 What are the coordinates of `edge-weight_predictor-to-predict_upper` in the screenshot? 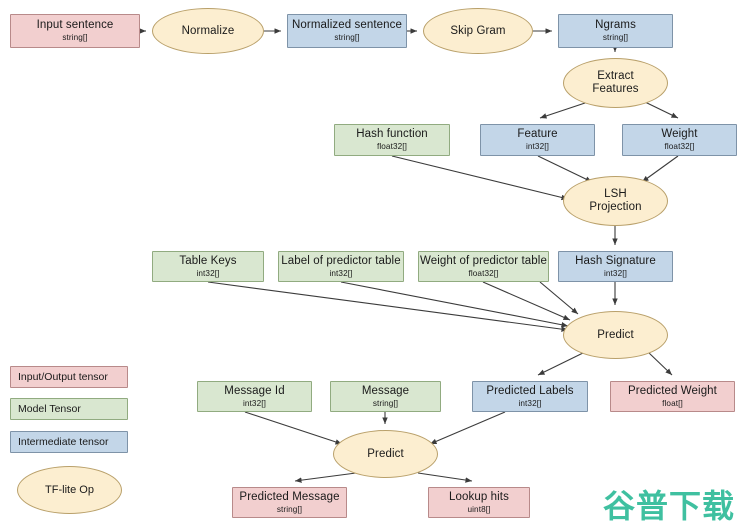 It's located at (526, 301).